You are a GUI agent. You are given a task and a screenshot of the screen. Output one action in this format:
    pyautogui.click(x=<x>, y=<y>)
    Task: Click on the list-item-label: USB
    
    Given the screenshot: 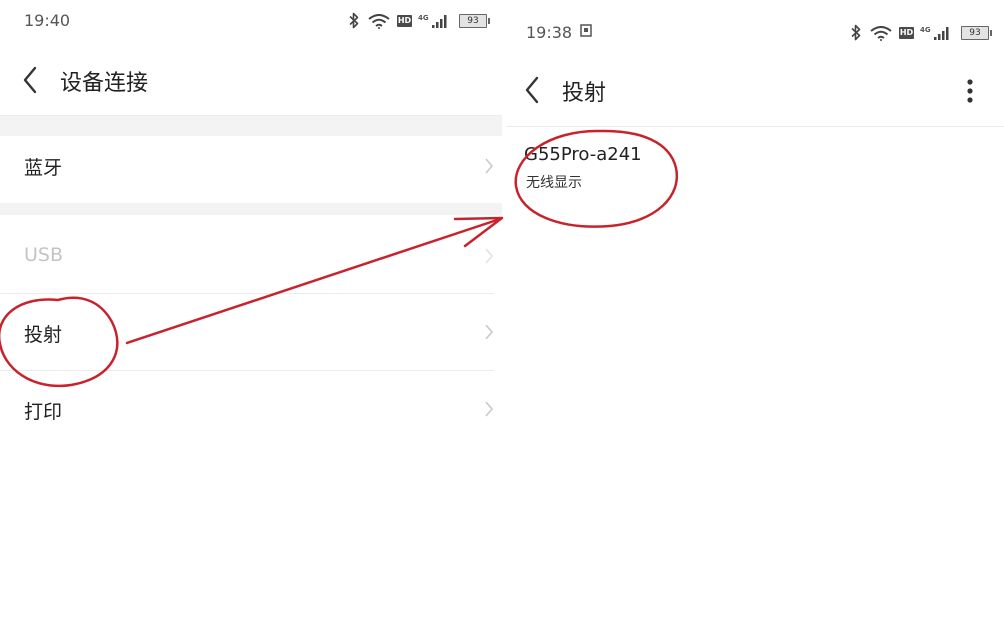 What is the action you would take?
    pyautogui.click(x=44, y=255)
    